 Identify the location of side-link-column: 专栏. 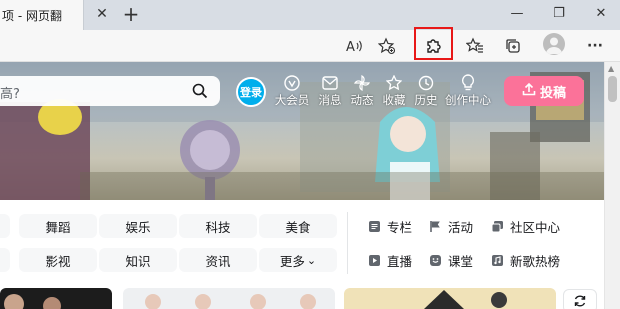
(389, 226).